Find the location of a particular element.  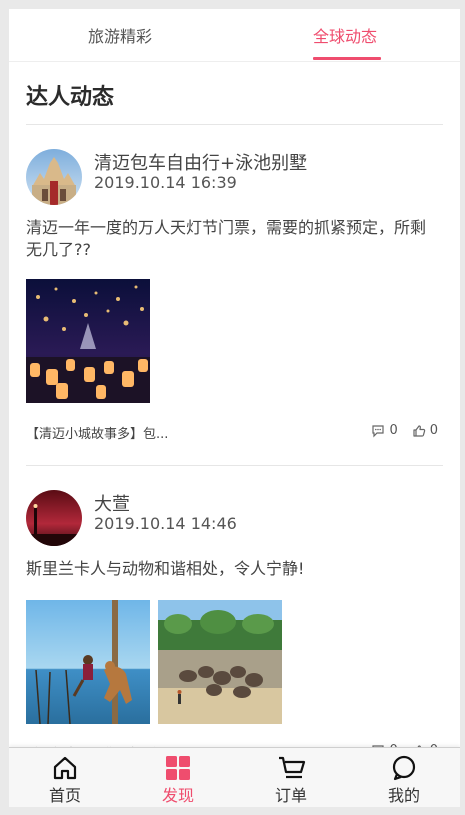

post-photo-stilt-fishing is located at coordinates (88, 662).